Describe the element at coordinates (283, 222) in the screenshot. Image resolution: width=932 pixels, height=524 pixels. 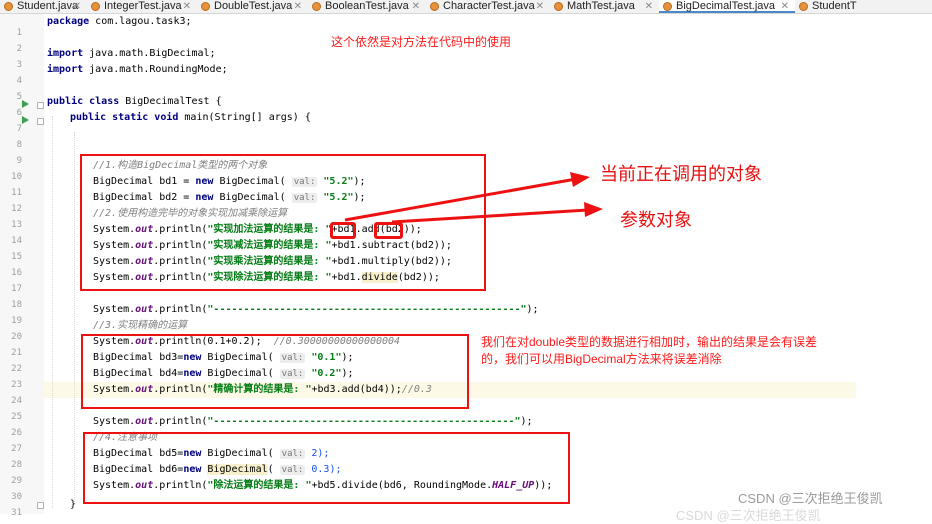
I see `annotation-box-arithmetic` at that location.